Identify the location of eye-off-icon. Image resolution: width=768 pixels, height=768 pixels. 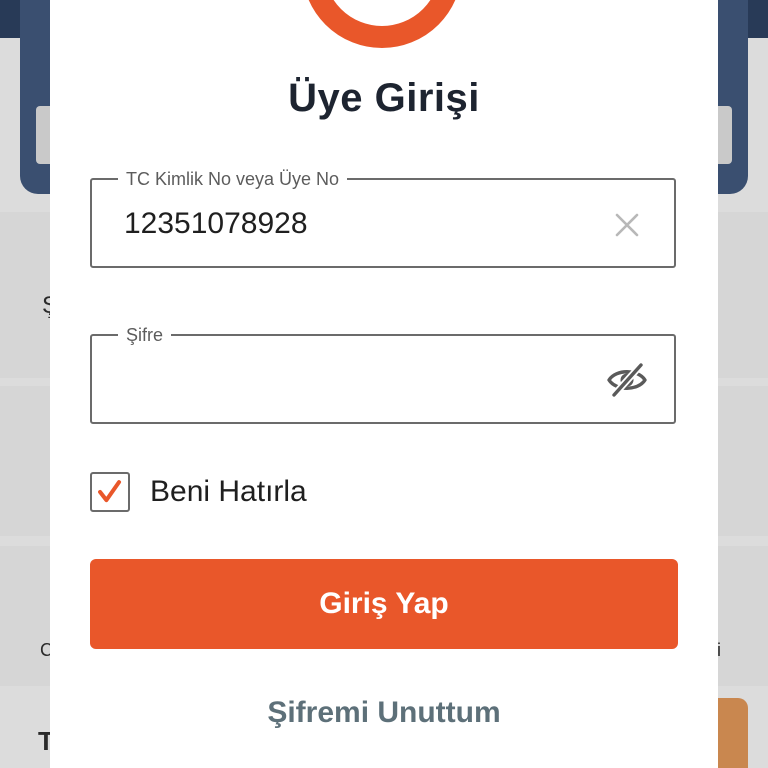
(627, 380).